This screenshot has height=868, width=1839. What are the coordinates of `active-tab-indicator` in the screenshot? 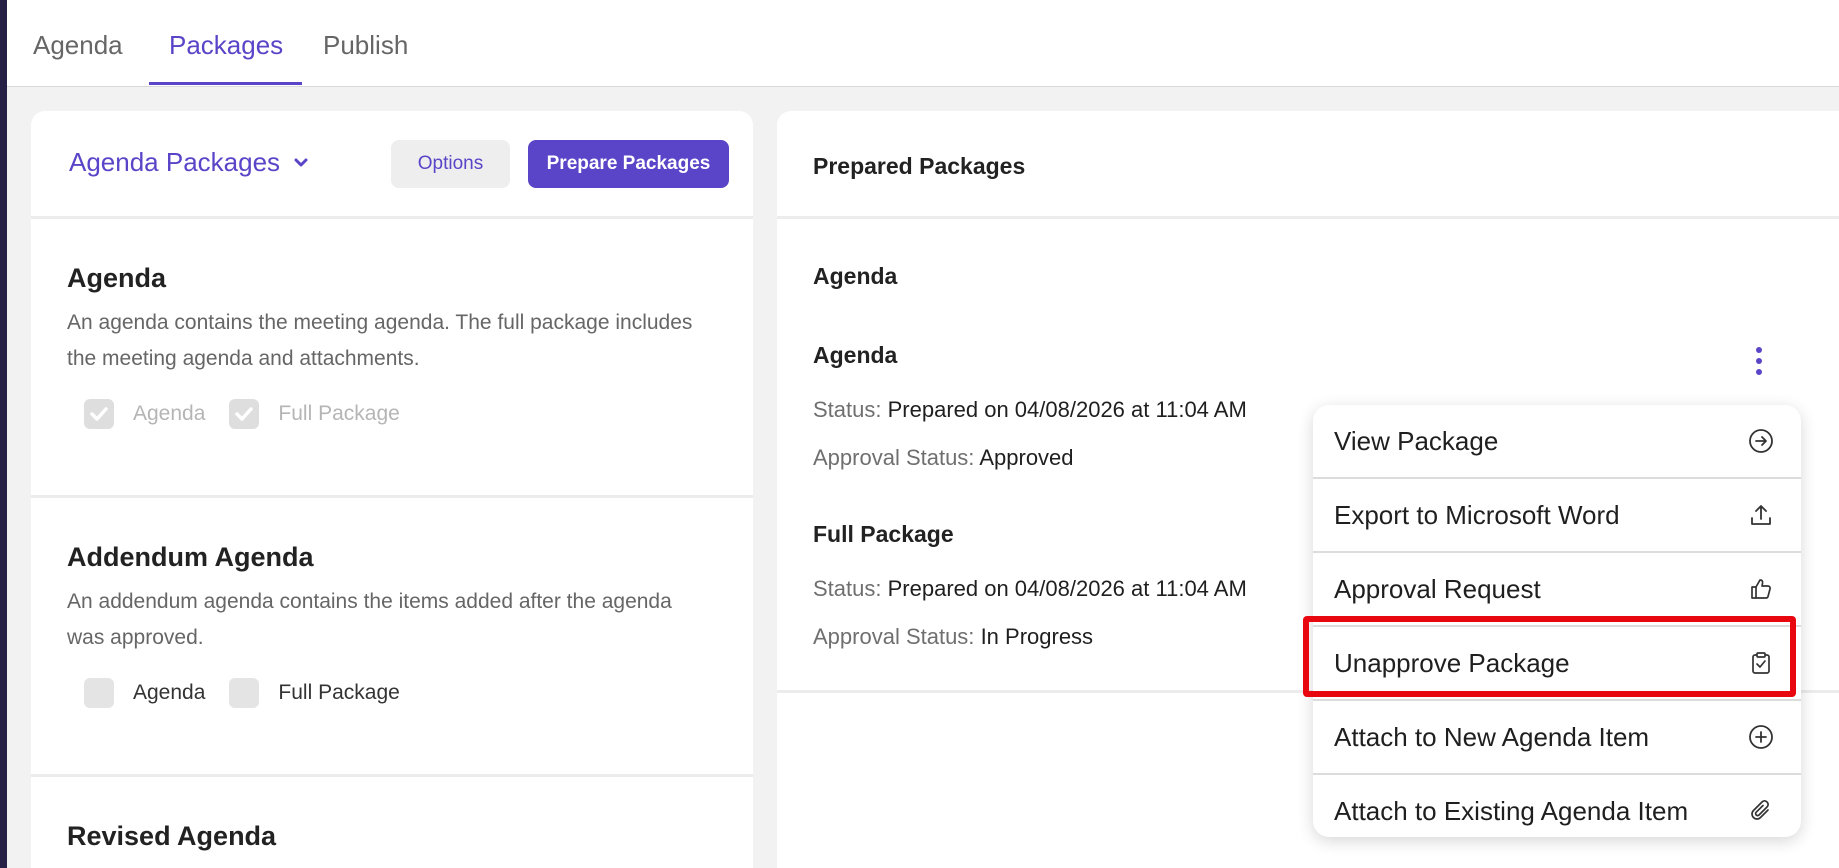 It's located at (225, 83).